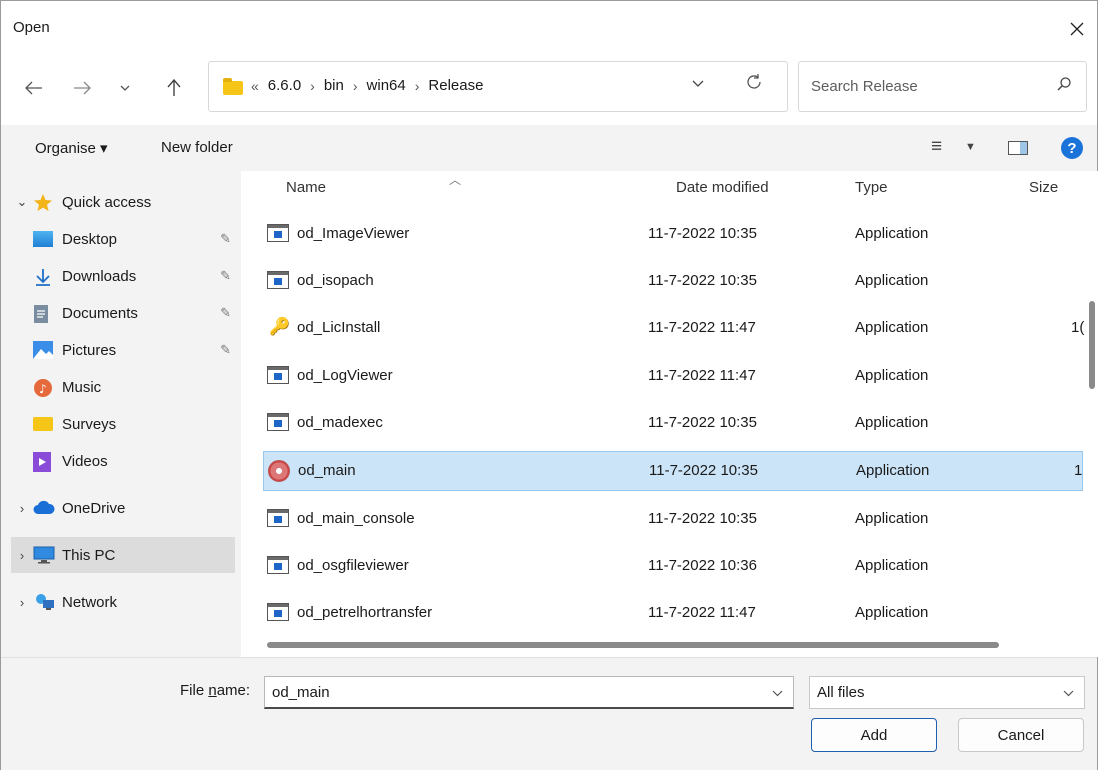 This screenshot has height=770, width=1098. Describe the element at coordinates (123, 555) in the screenshot. I see `sidebar-item-this-pc: › This PC` at that location.